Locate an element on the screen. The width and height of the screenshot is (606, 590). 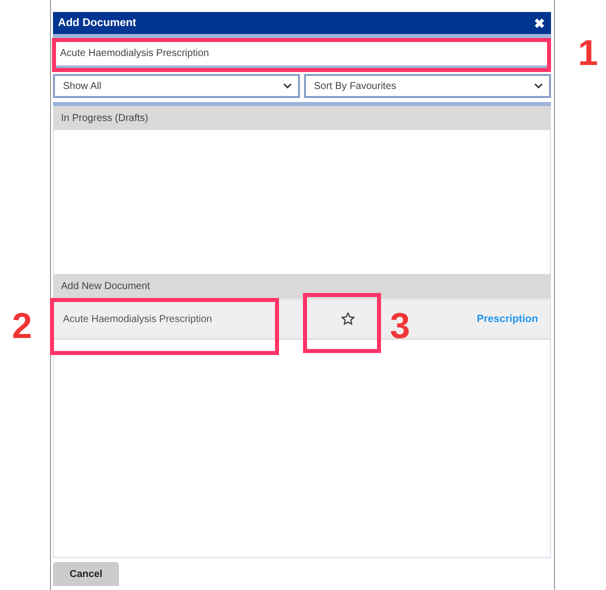
search-field: Acute Haemodialysis Prescription is located at coordinates (302, 53).